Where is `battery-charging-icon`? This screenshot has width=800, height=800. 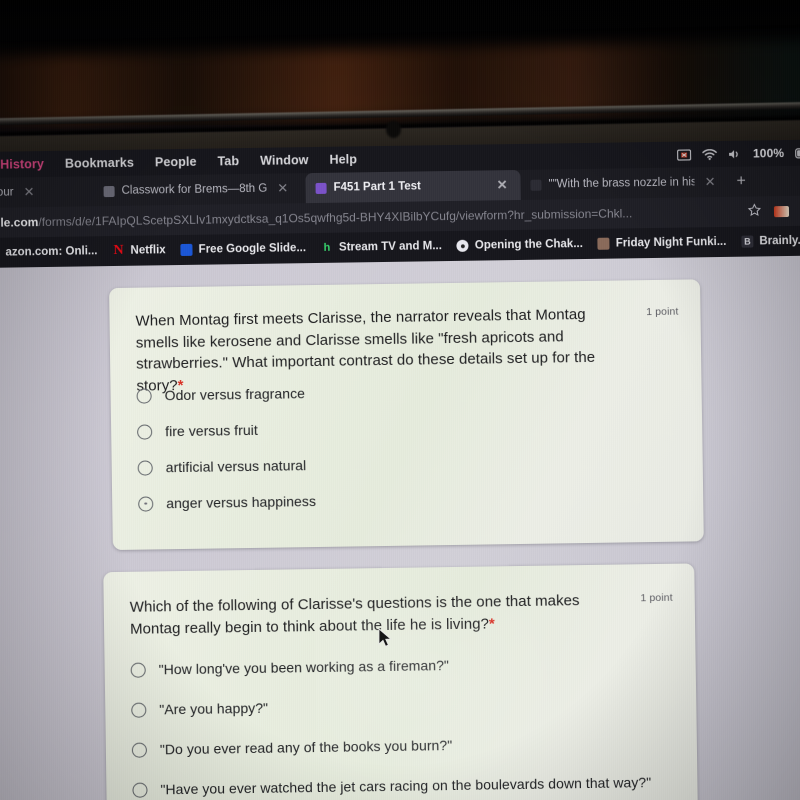 battery-charging-icon is located at coordinates (797, 152).